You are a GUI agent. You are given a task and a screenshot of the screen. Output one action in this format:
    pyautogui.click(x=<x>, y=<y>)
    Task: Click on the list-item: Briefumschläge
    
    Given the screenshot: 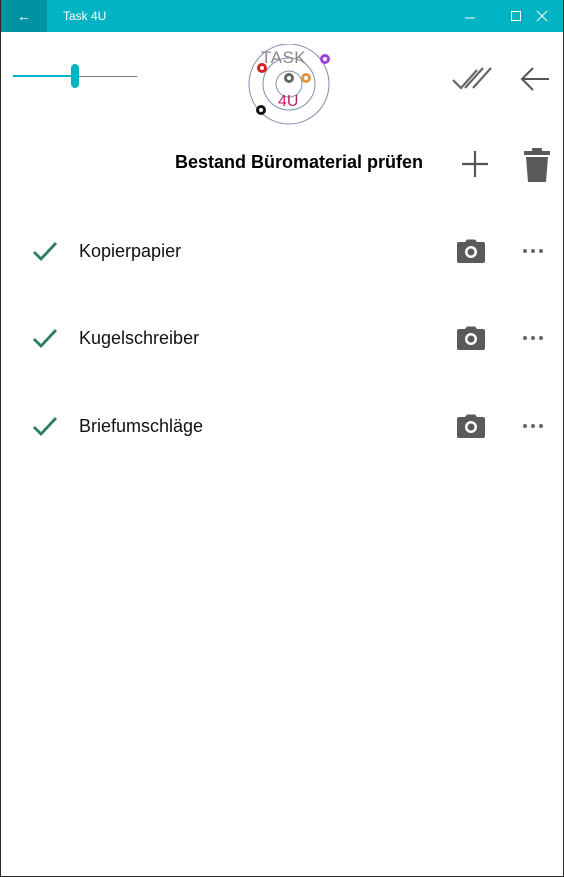 What is the action you would take?
    pyautogui.click(x=282, y=426)
    